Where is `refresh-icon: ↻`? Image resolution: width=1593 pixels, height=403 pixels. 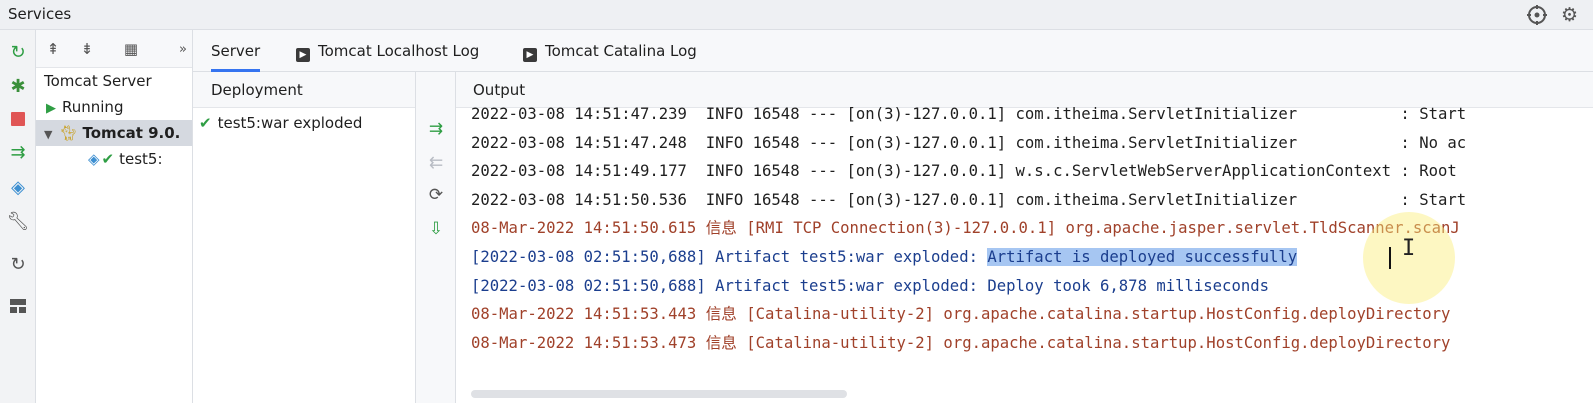
refresh-icon: ↻ is located at coordinates (18, 264).